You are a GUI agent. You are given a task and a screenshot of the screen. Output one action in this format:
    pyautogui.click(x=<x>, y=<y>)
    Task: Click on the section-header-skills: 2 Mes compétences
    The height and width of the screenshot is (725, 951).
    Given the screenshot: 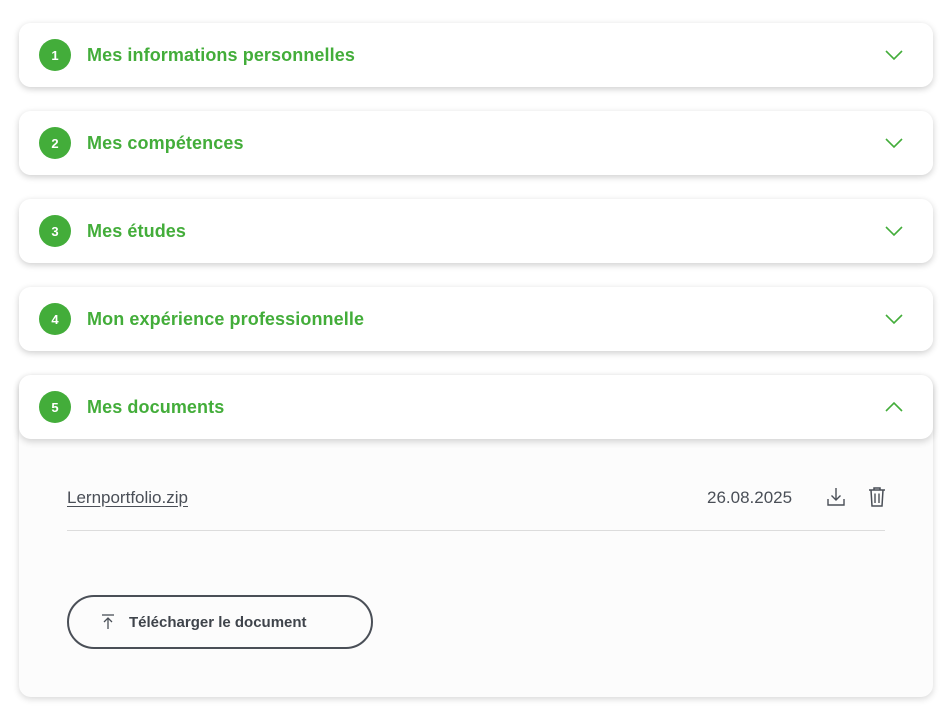 What is the action you would take?
    pyautogui.click(x=476, y=143)
    